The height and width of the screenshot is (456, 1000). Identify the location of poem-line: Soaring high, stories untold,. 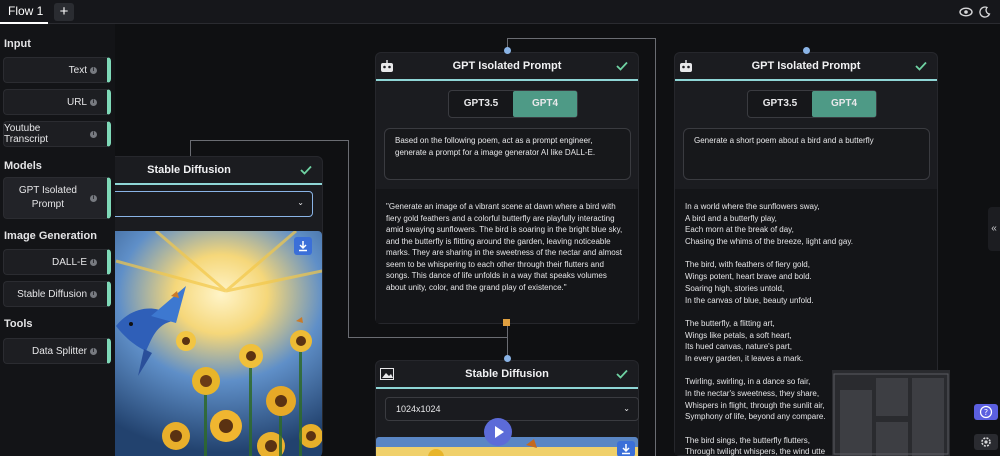
(735, 288).